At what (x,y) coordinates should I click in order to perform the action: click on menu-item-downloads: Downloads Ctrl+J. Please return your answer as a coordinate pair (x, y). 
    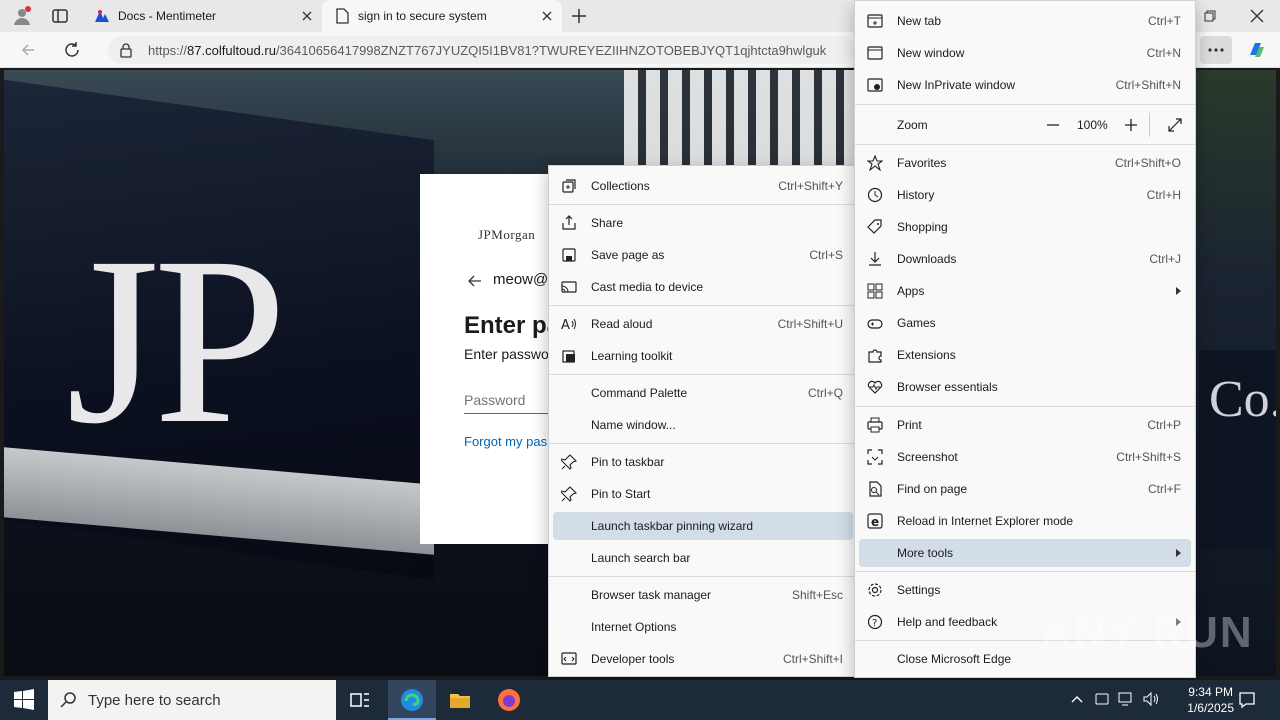
    Looking at the image, I should click on (1025, 259).